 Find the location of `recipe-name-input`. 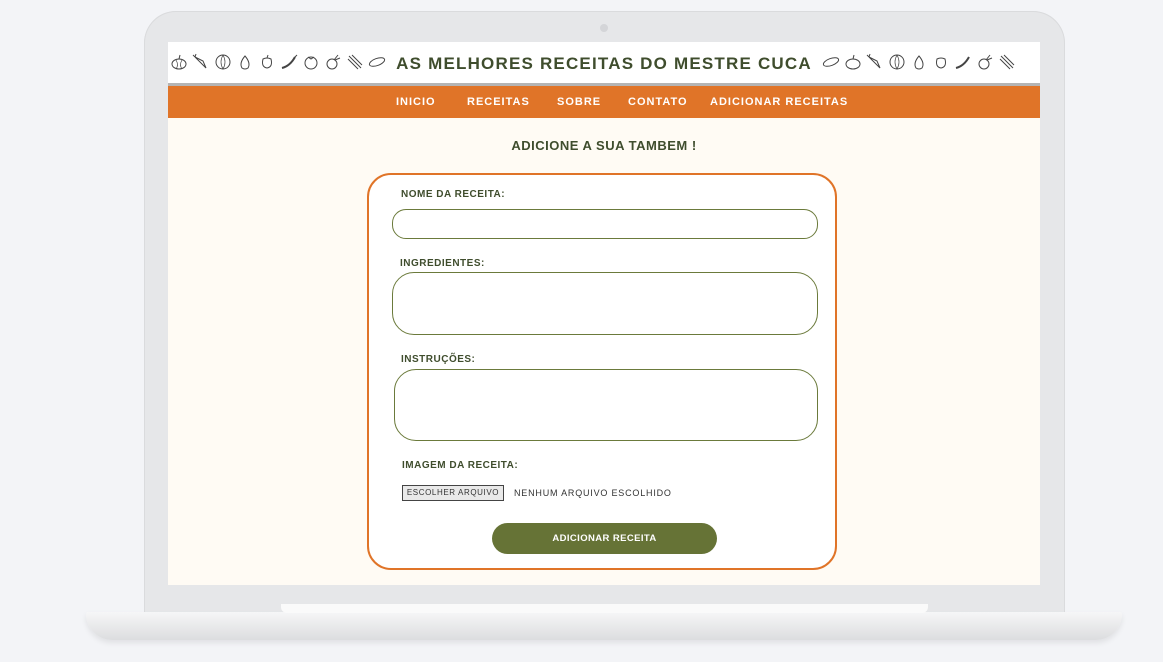

recipe-name-input is located at coordinates (605, 224).